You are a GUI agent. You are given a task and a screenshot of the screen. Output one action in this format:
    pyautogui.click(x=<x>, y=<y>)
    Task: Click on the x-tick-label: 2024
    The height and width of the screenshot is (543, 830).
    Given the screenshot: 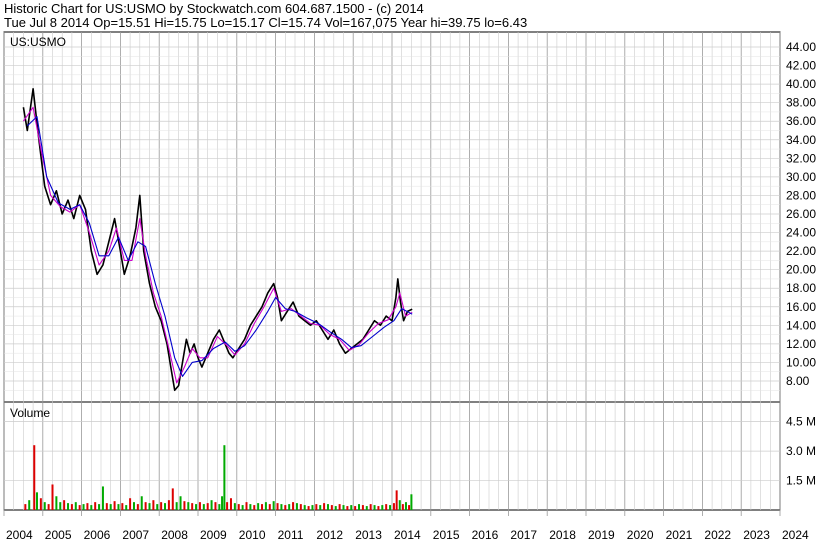 What is the action you would take?
    pyautogui.click(x=795, y=535)
    